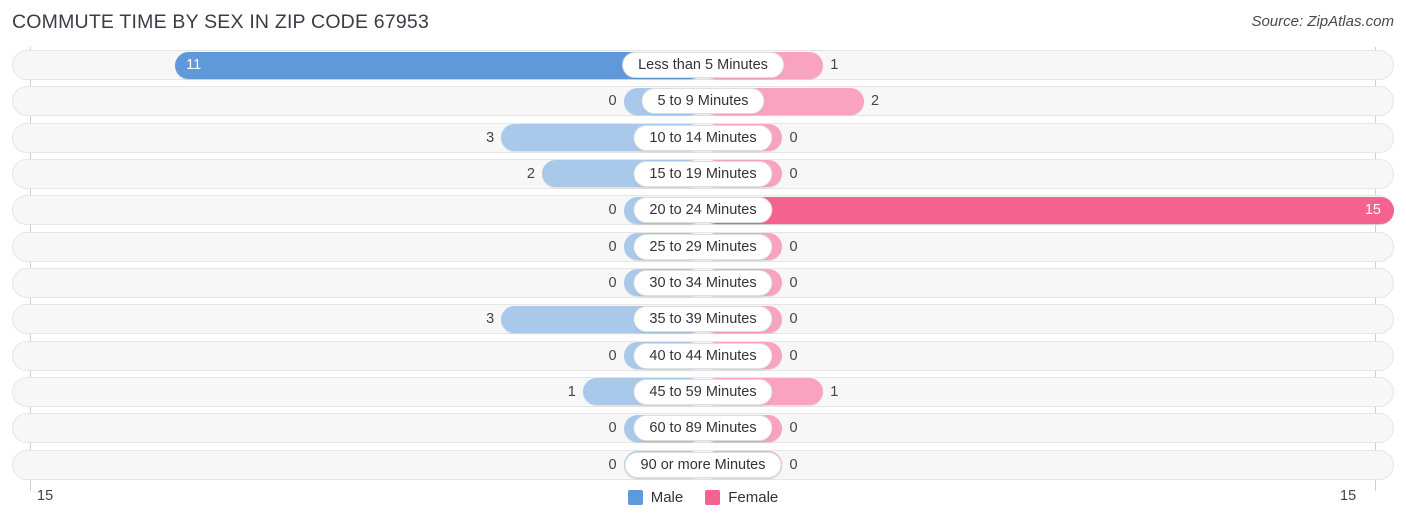 The width and height of the screenshot is (1406, 523). I want to click on legend-item: Male, so click(655, 497).